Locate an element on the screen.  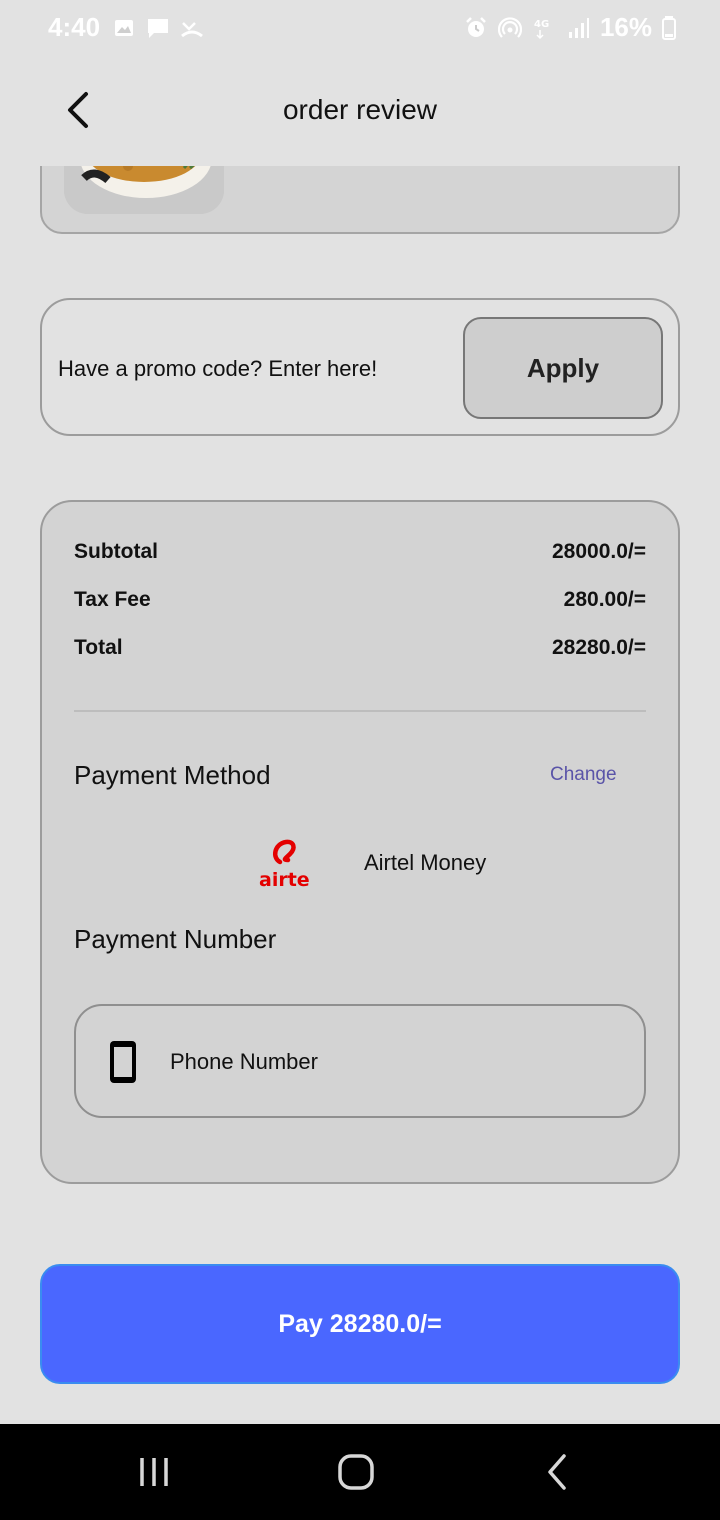
phone-number-field is located at coordinates (360, 1061).